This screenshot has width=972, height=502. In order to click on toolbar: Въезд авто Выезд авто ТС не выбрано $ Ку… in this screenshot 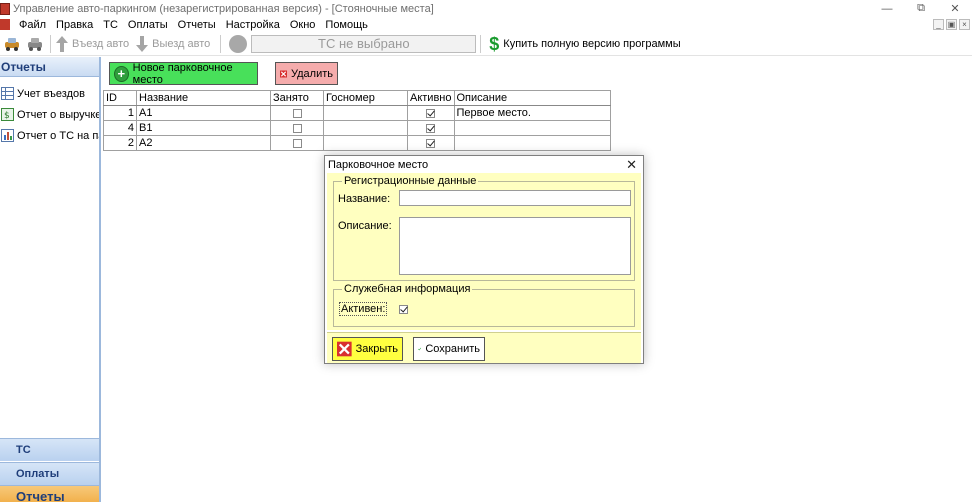, I will do `click(486, 44)`.